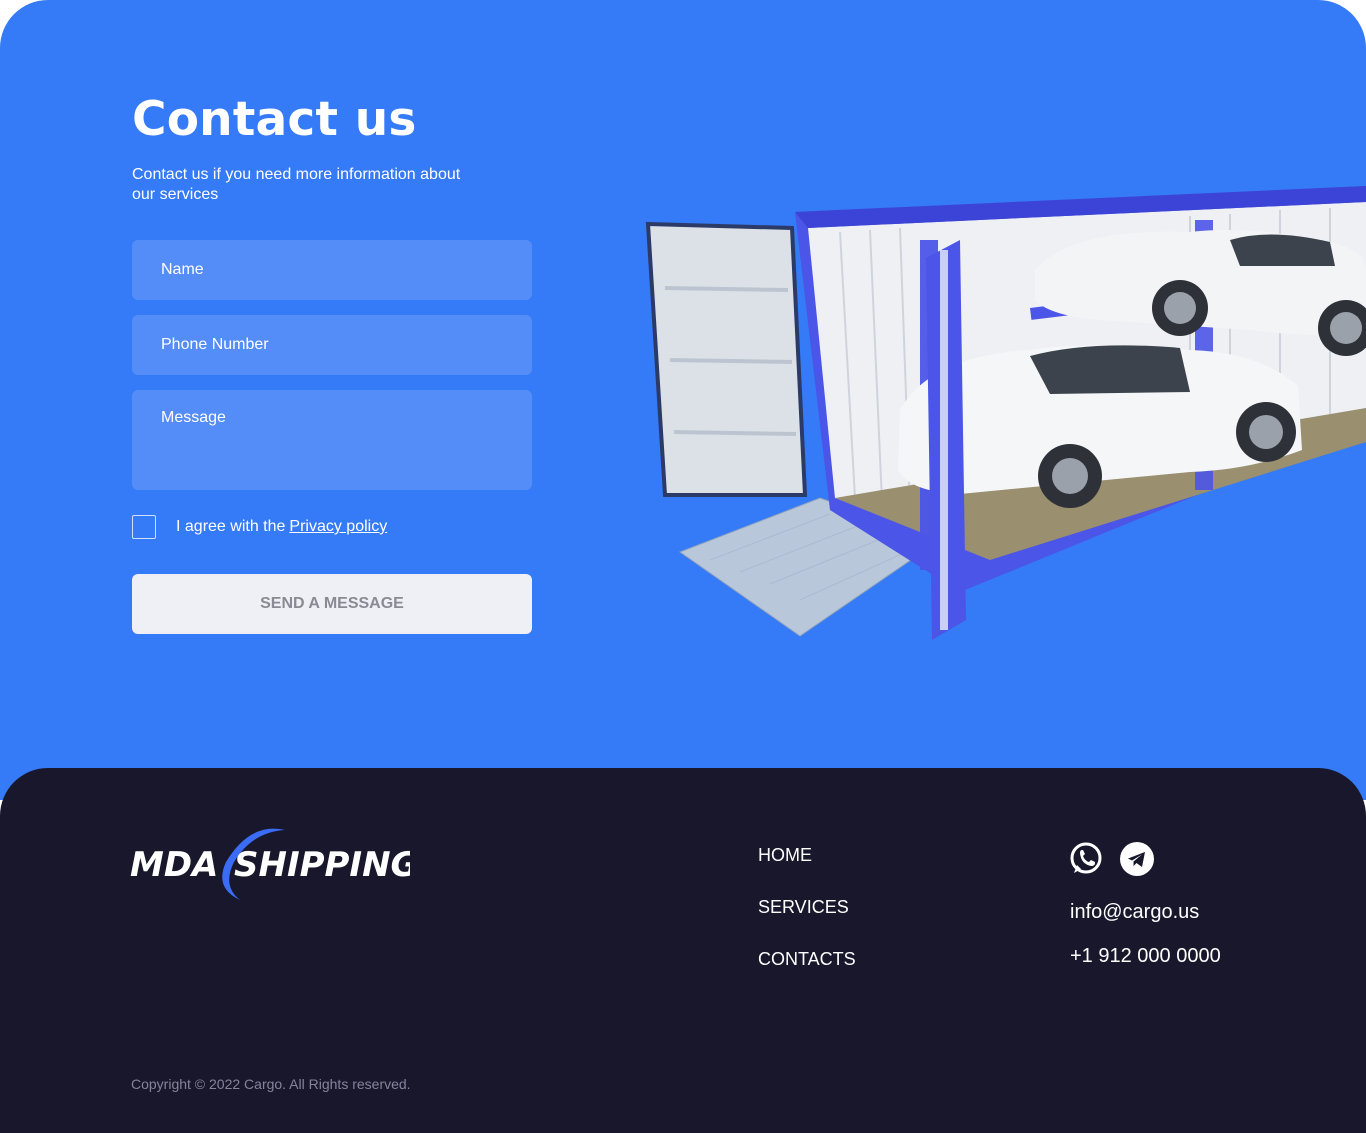  Describe the element at coordinates (1145, 956) in the screenshot. I see `footer-phone: +1 912 000 0000` at that location.